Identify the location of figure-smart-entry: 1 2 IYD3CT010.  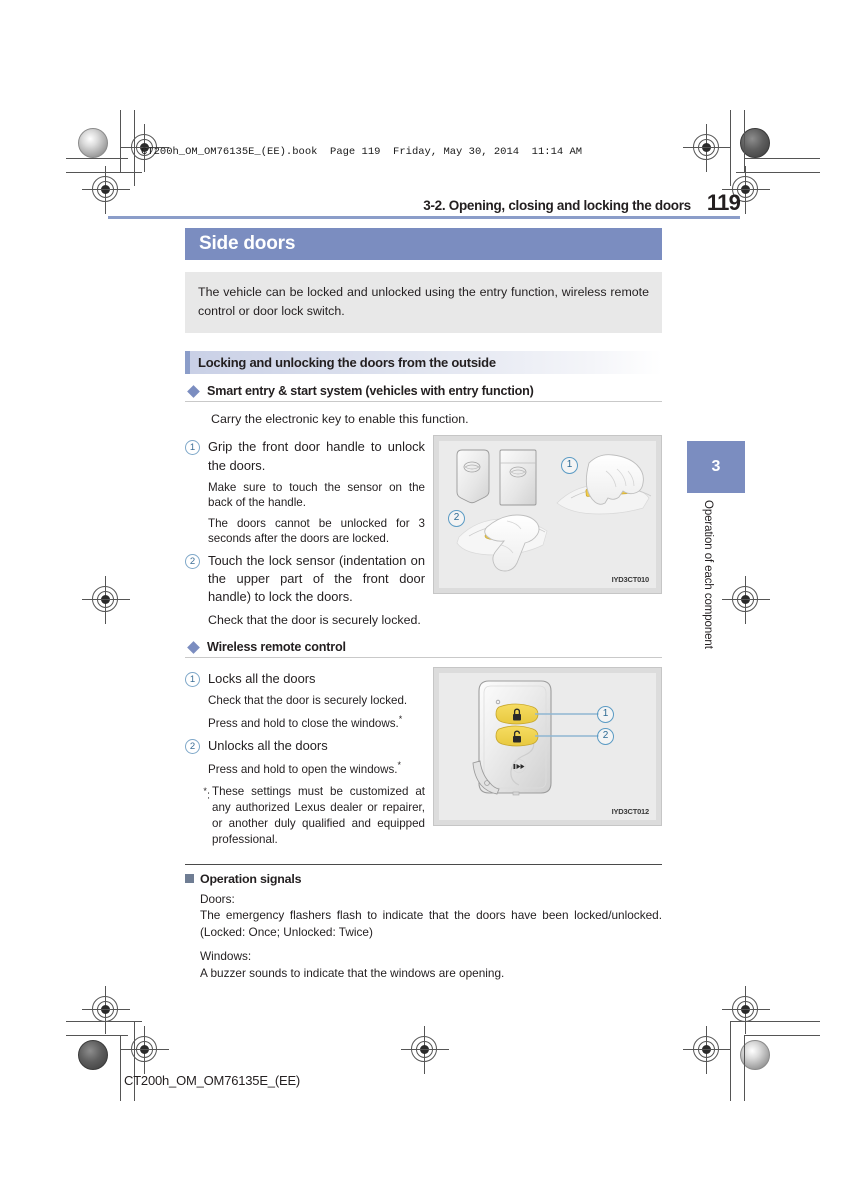
(547, 515).